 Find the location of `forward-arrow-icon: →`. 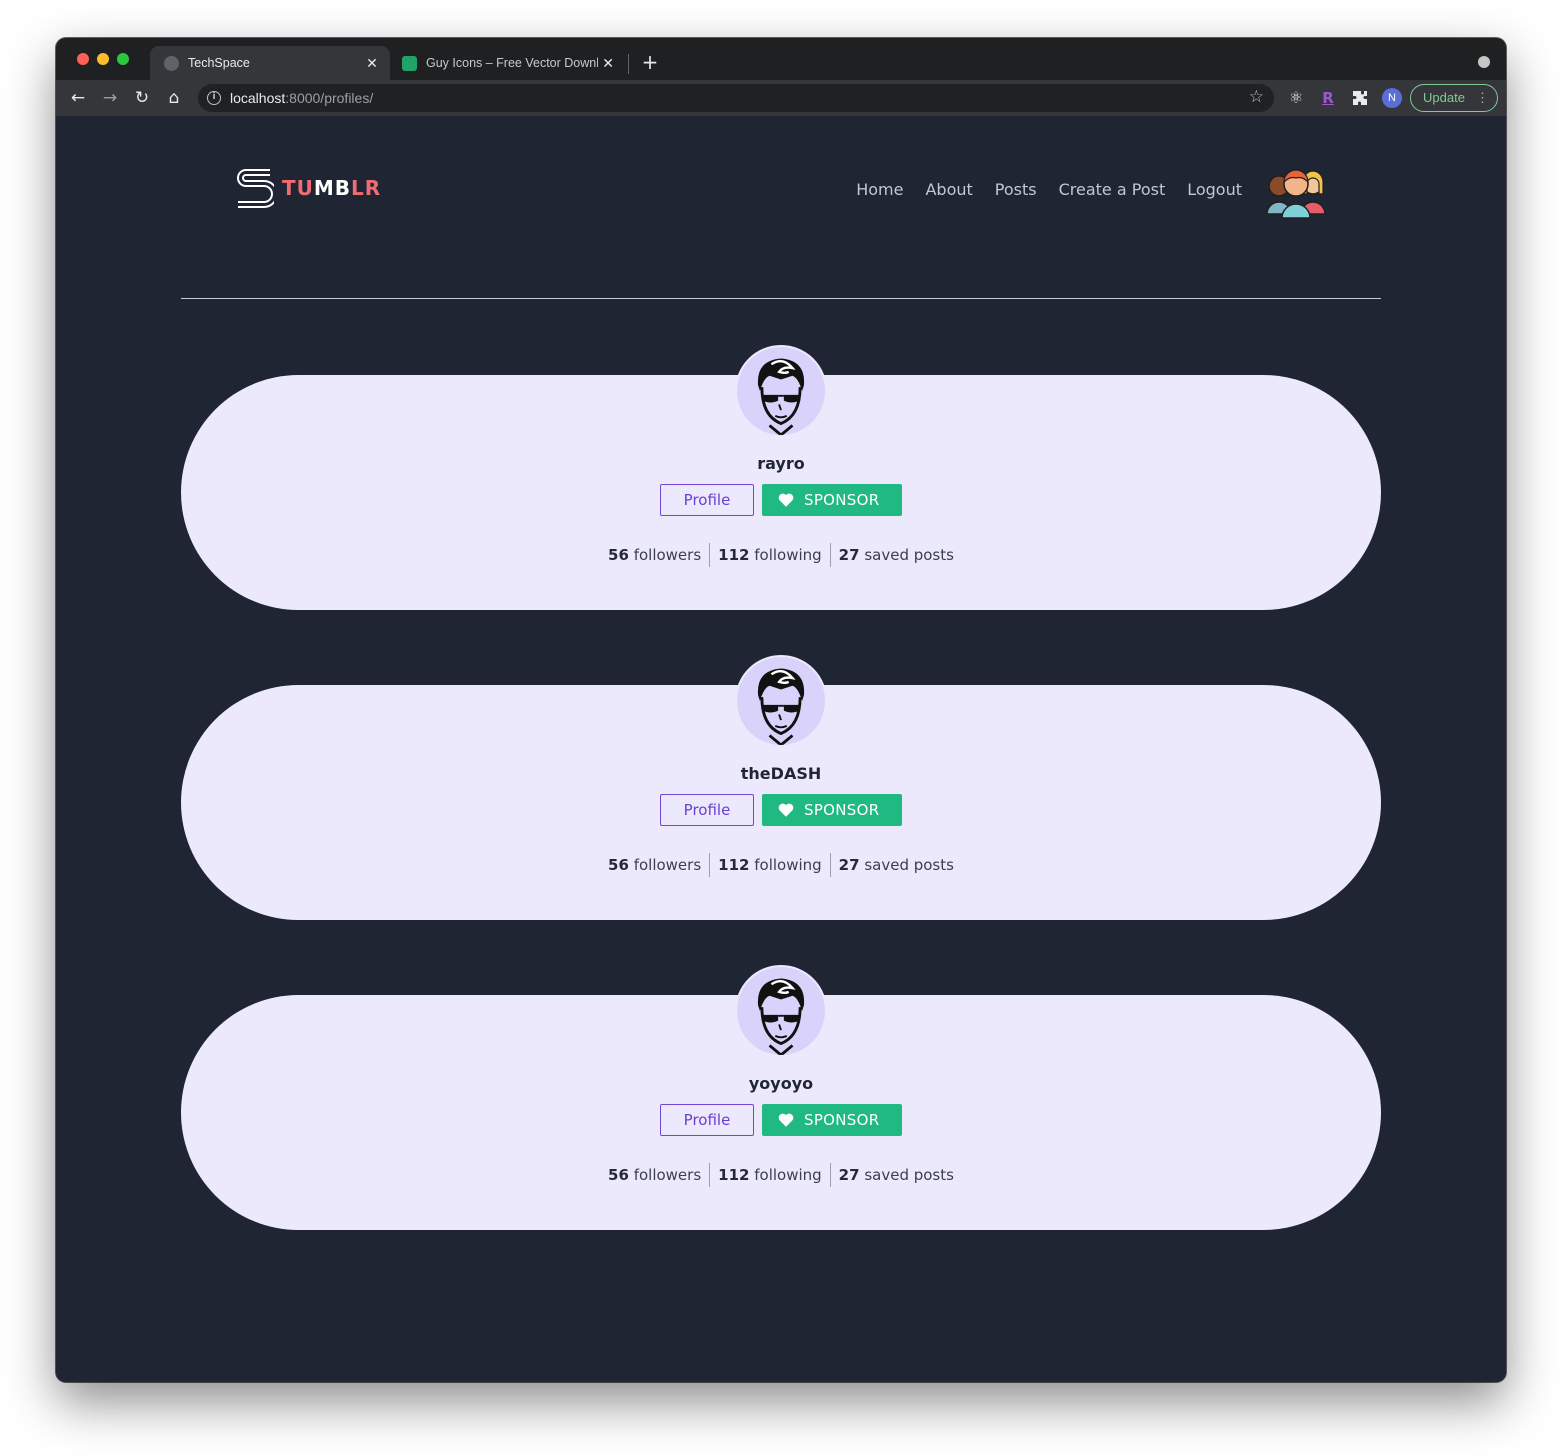

forward-arrow-icon: → is located at coordinates (110, 98).